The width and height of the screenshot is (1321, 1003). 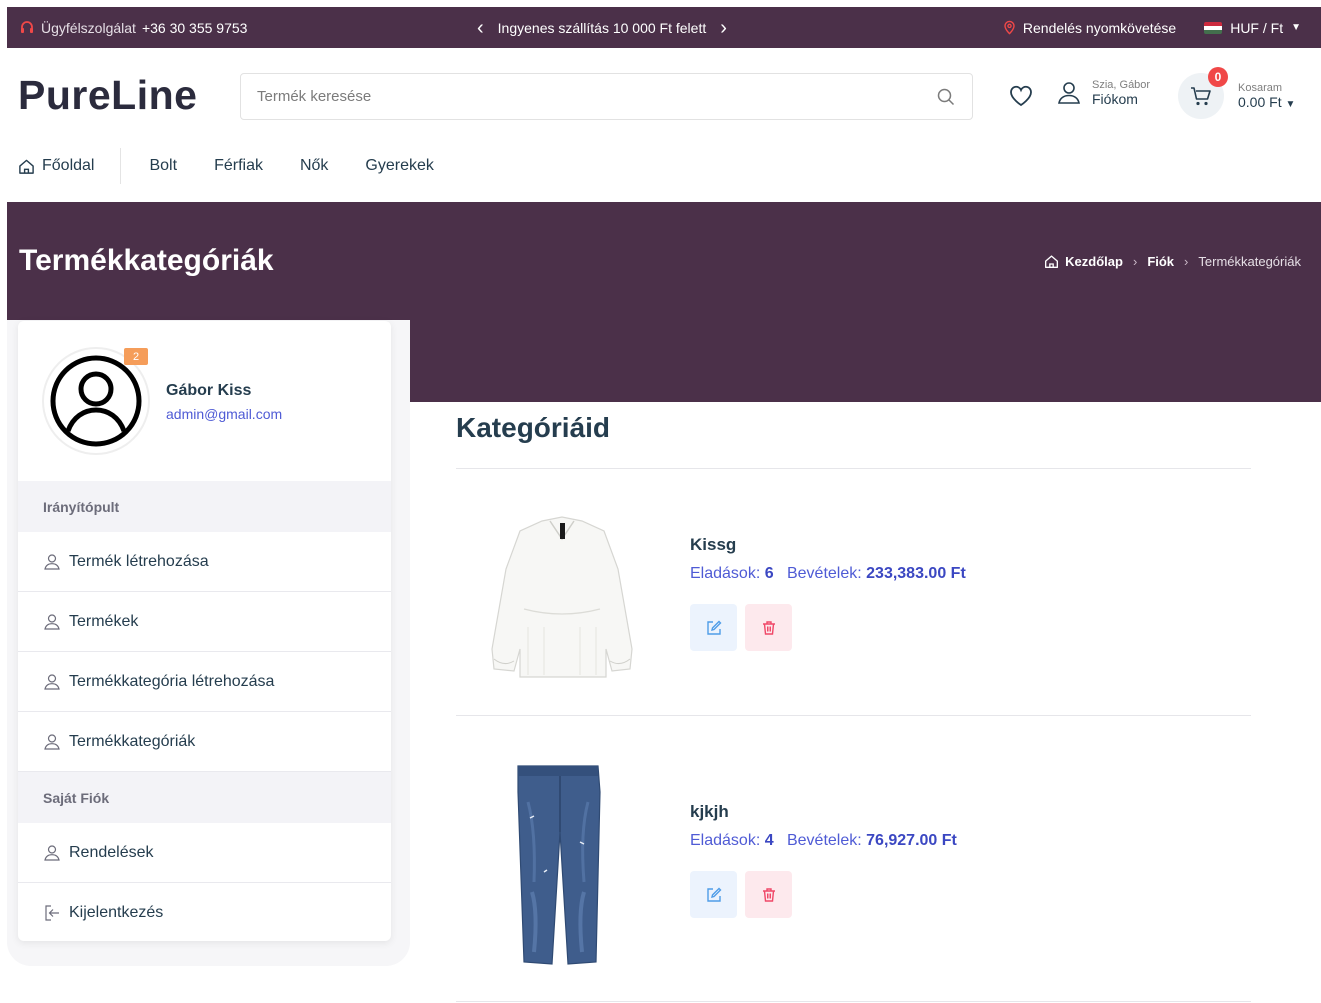 I want to click on category-stats: Eladások: 4 Bevételek: 76,927.00 Ft, so click(x=823, y=841).